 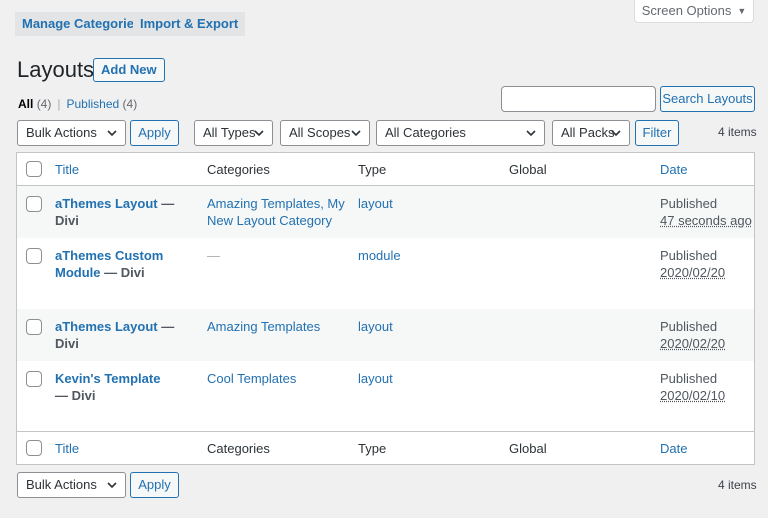 What do you see at coordinates (707, 169) in the screenshot?
I see `column-date: Date` at bounding box center [707, 169].